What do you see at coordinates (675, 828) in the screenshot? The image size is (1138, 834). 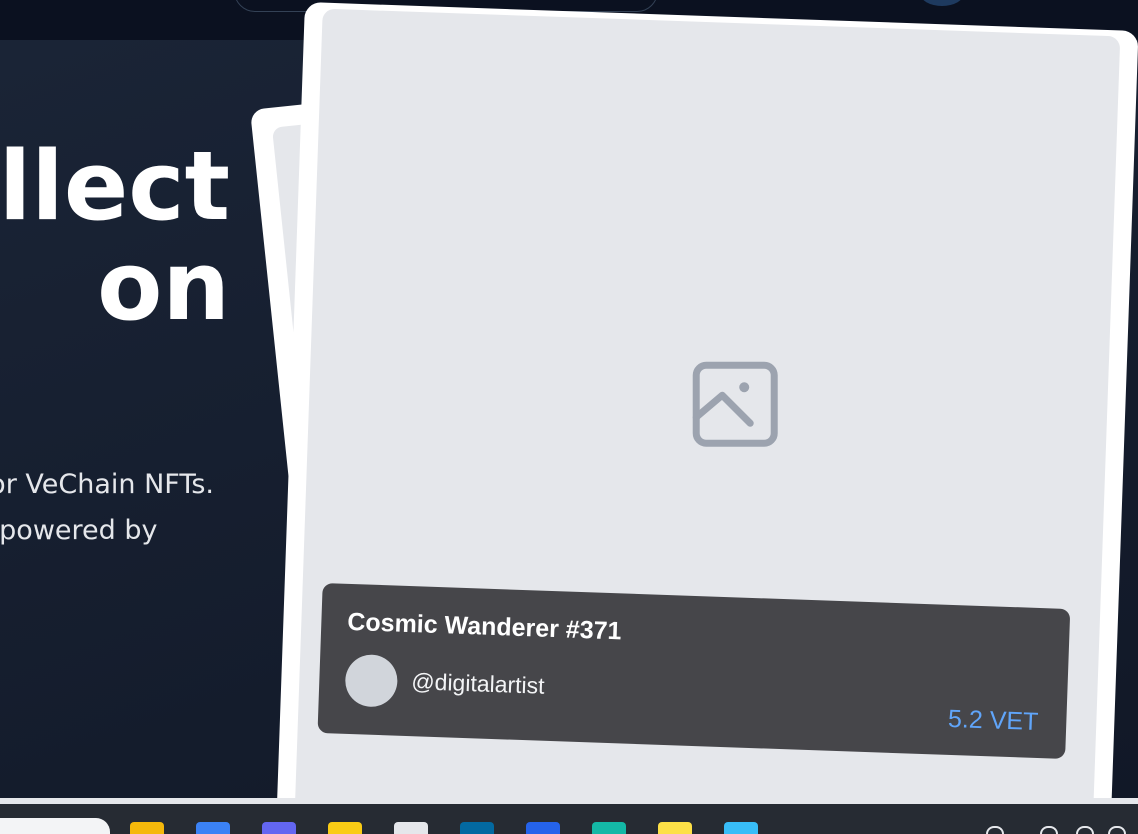 I see `sticky-notes-icon` at bounding box center [675, 828].